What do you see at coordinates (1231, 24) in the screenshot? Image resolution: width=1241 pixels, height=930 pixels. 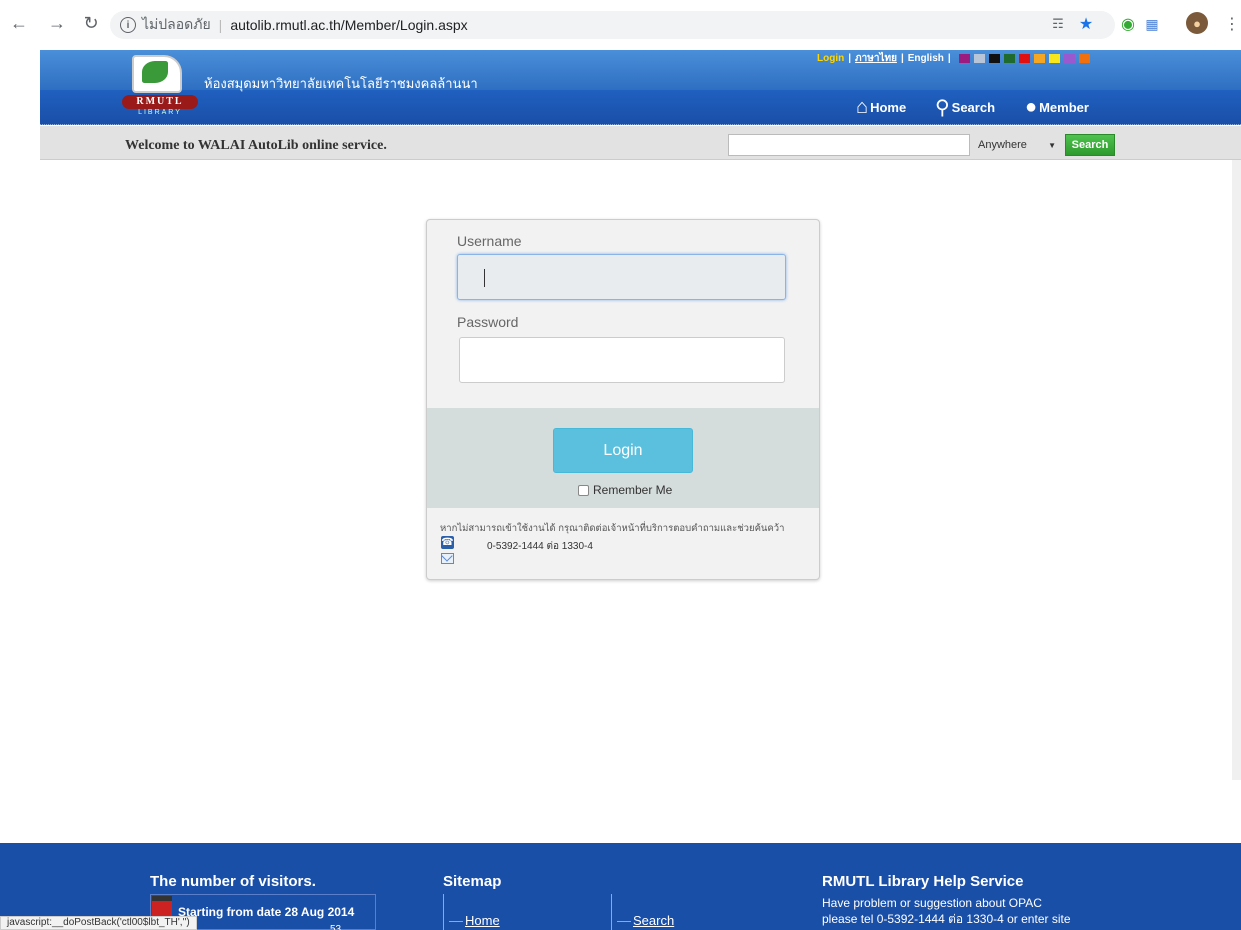 I see `menu-dots-icon: ⋮` at bounding box center [1231, 24].